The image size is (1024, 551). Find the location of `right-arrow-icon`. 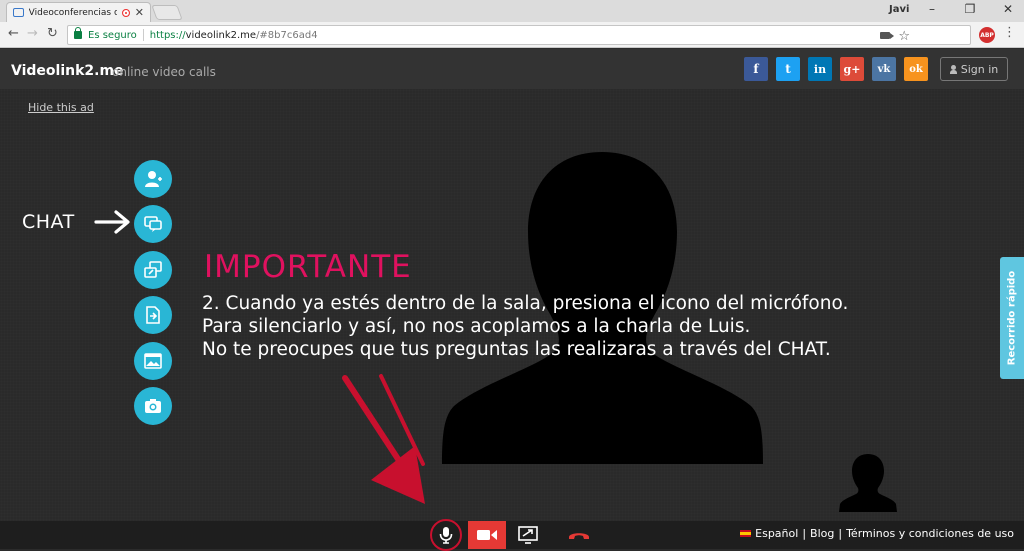

right-arrow-icon is located at coordinates (112, 222).